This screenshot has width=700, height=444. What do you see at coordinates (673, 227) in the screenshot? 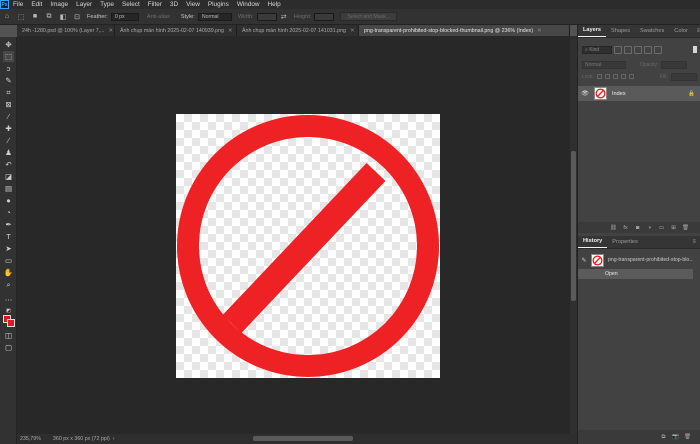
I see `new-layer-icon: ⊞` at bounding box center [673, 227].